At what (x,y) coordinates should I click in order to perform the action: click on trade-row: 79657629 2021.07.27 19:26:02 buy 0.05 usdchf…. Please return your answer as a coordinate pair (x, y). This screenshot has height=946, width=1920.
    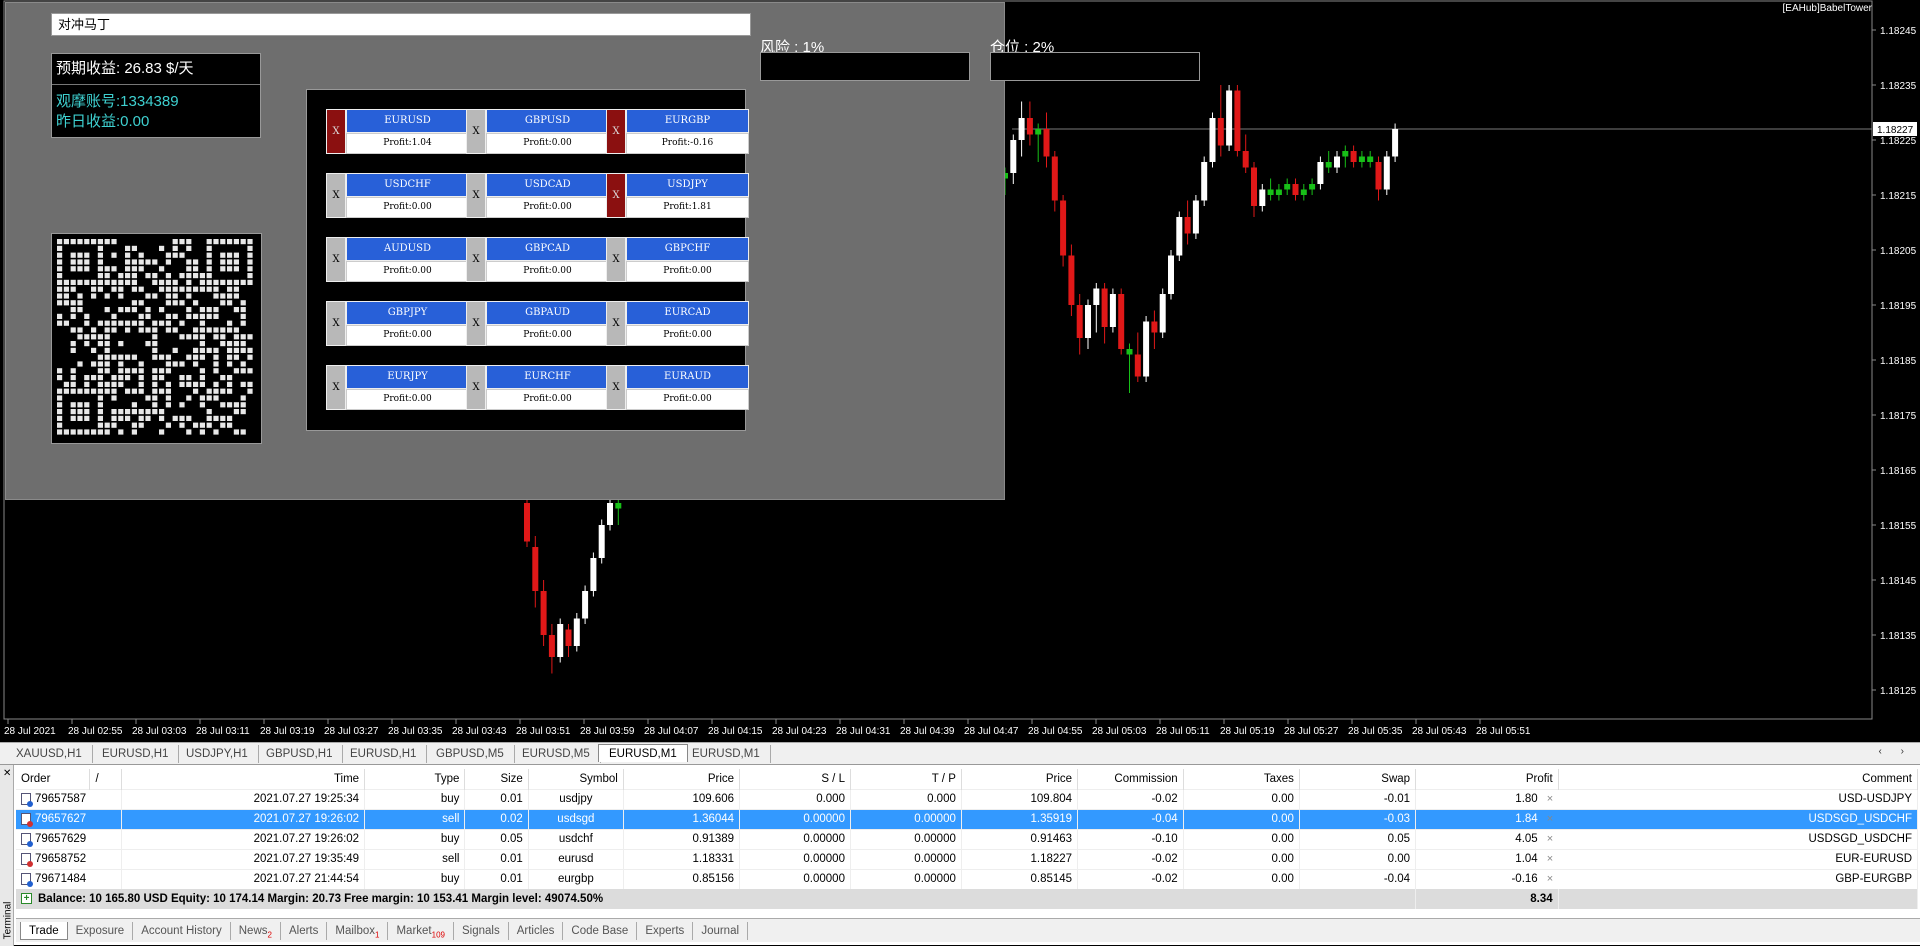
    Looking at the image, I should click on (967, 839).